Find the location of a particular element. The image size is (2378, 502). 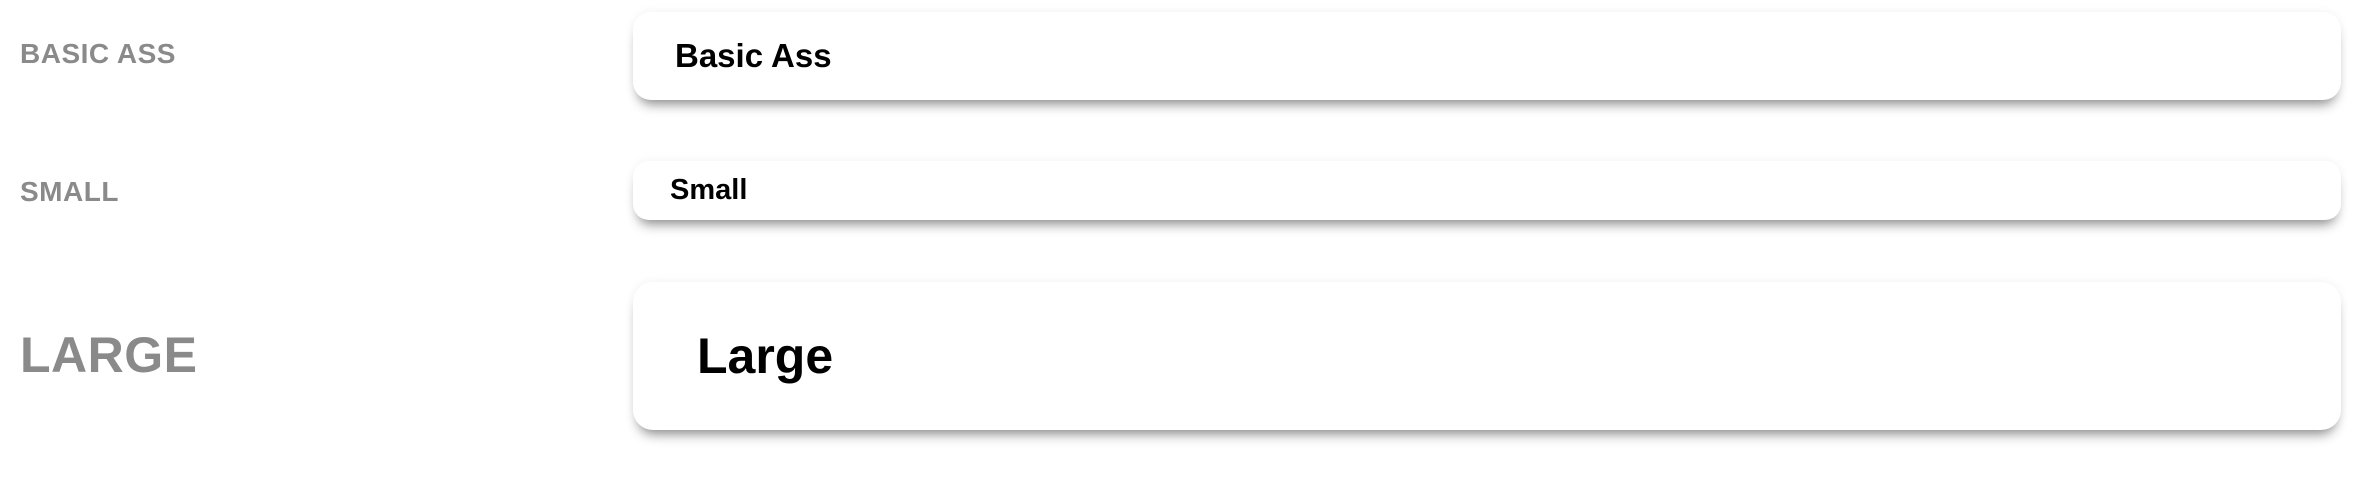

small-input: Small is located at coordinates (1487, 190).